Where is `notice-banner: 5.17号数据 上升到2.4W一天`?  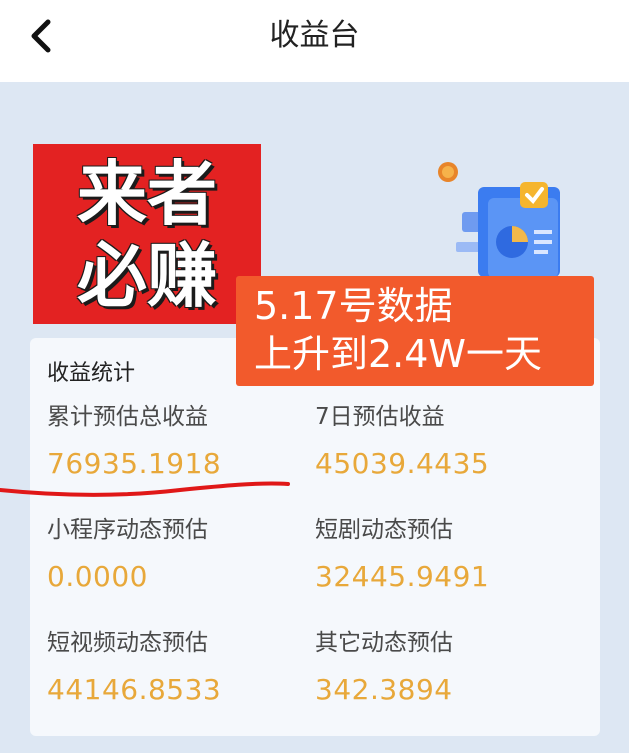
notice-banner: 5.17号数据 上升到2.4W一天 is located at coordinates (415, 331).